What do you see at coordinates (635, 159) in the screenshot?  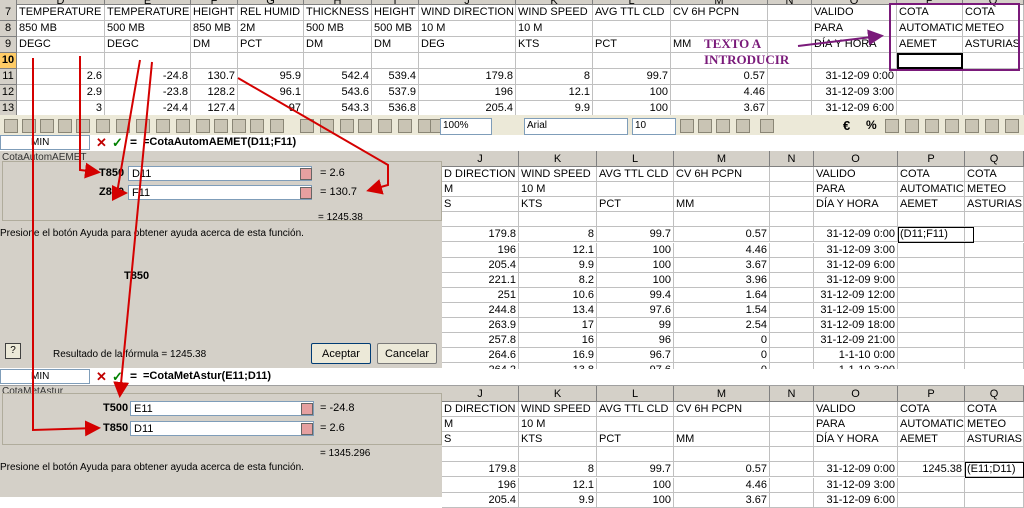 I see `column-header: L` at bounding box center [635, 159].